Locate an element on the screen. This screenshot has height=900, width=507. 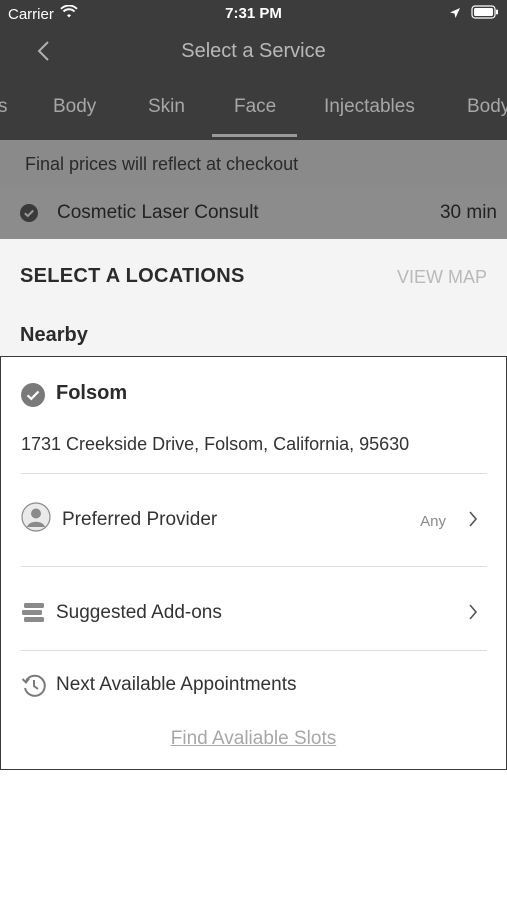
tab-body: Body is located at coordinates (74, 107).